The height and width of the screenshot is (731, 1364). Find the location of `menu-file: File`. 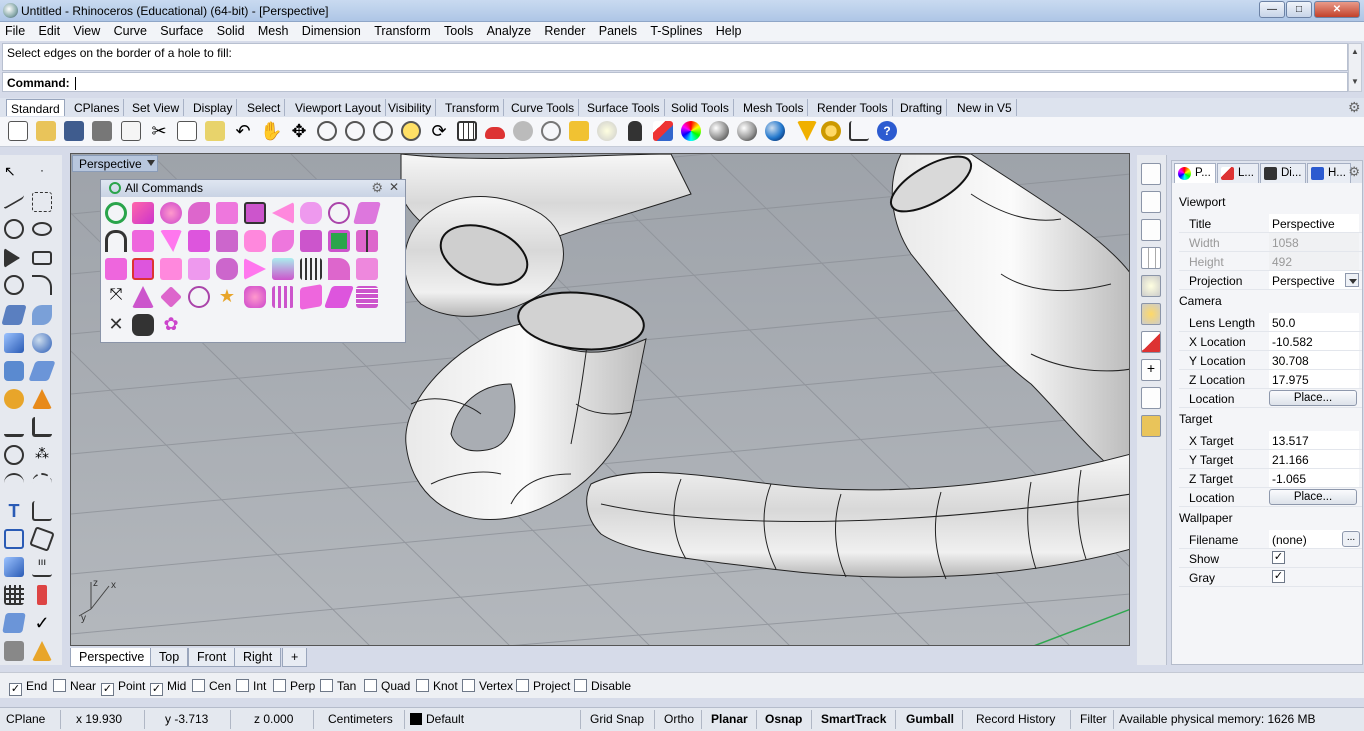

menu-file: File is located at coordinates (15, 30).